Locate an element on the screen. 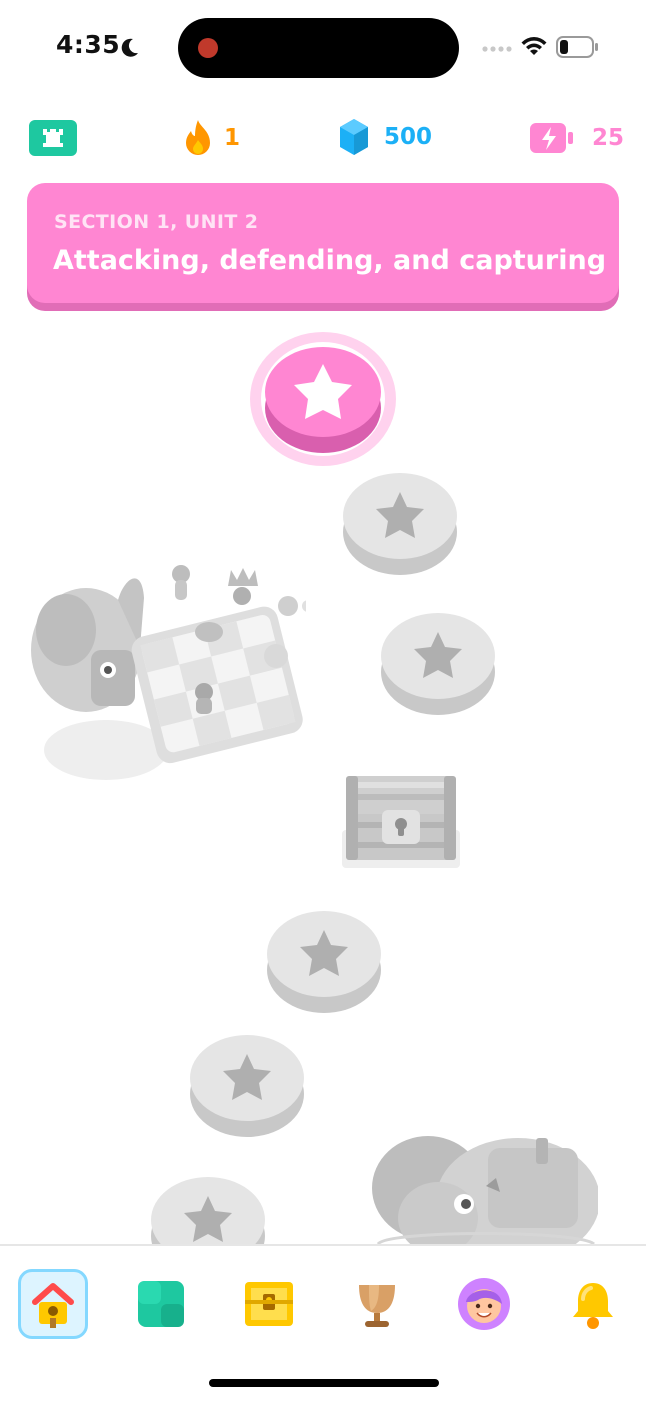 Image resolution: width=646 pixels, height=1402 pixels. energy-counter: 25 is located at coordinates (577, 138).